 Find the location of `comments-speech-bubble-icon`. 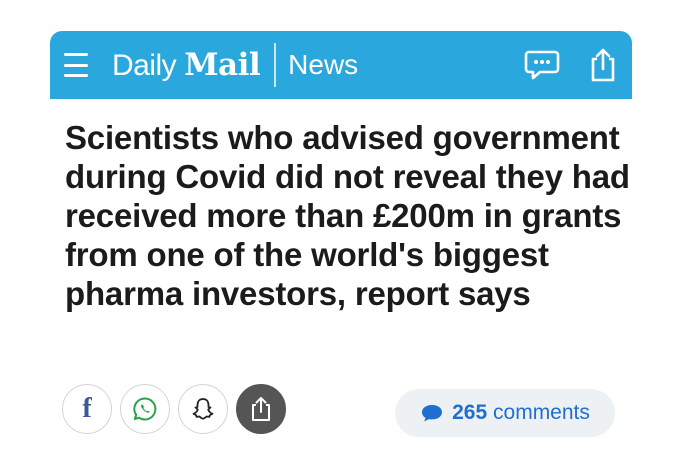

comments-speech-bubble-icon is located at coordinates (542, 65).